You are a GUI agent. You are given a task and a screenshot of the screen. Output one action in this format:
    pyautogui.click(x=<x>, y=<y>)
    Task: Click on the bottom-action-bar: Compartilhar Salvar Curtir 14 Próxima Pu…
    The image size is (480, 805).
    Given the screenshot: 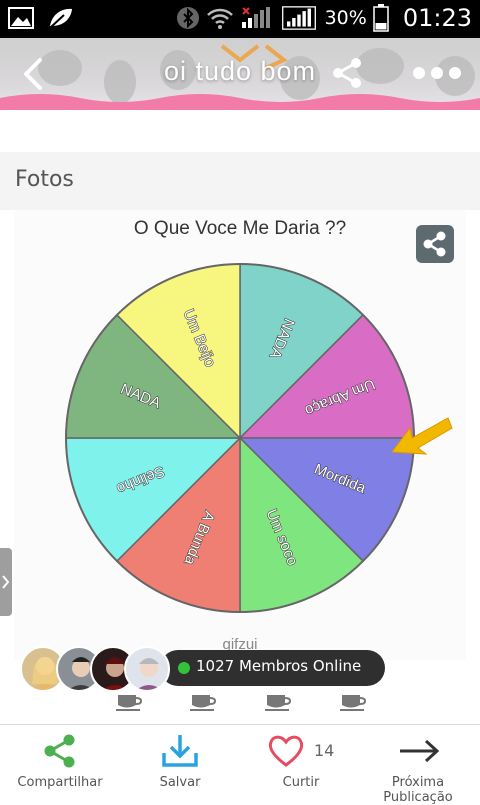 What is the action you would take?
    pyautogui.click(x=240, y=765)
    